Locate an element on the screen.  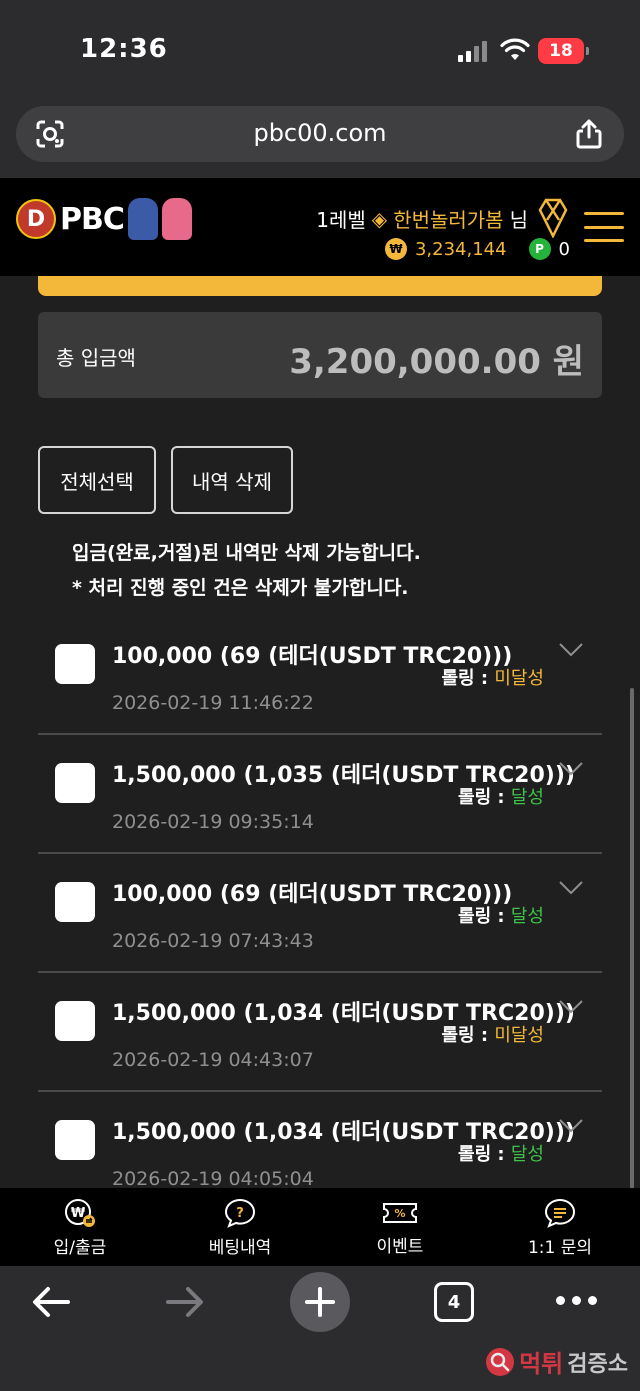
money-balance: 3,234,144 is located at coordinates (460, 249).